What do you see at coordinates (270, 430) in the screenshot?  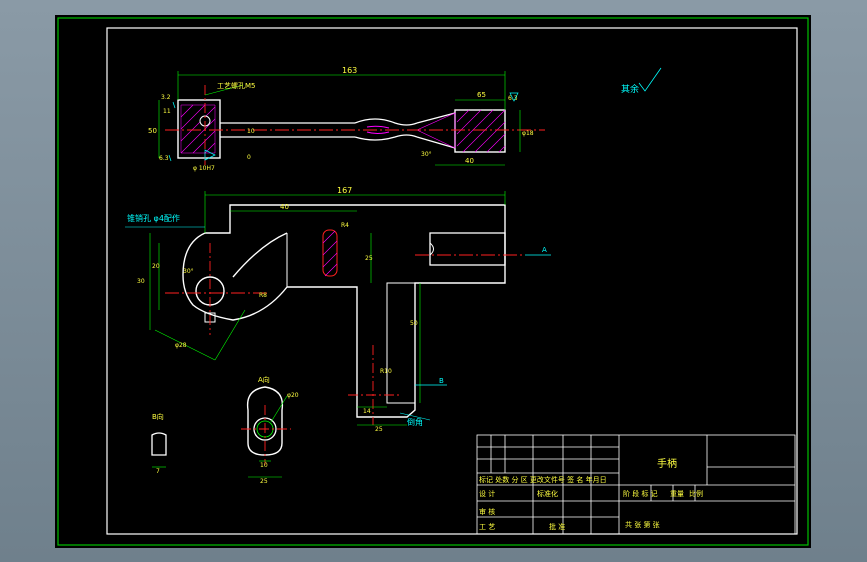 I see `a-view: A向 φ20 10 25` at bounding box center [270, 430].